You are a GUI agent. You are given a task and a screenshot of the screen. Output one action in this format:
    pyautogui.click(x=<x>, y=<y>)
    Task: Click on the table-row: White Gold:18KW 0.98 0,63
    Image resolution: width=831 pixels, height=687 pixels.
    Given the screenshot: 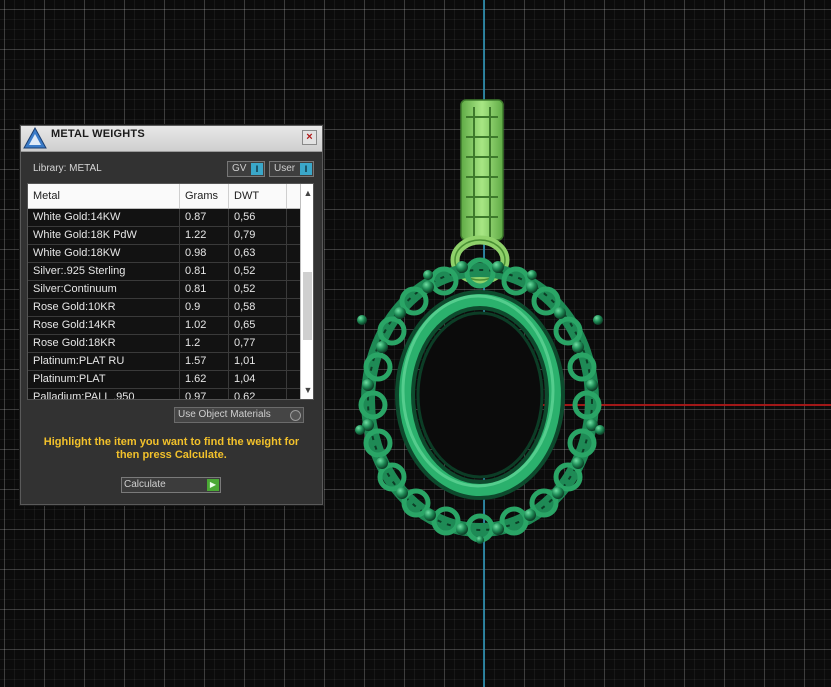 What is the action you would take?
    pyautogui.click(x=164, y=254)
    